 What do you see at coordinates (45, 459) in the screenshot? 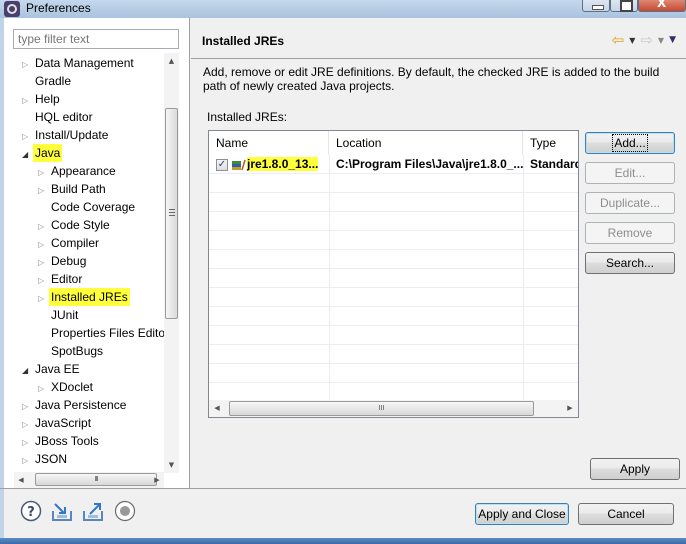
I see `tree-item: ▷ JSON` at bounding box center [45, 459].